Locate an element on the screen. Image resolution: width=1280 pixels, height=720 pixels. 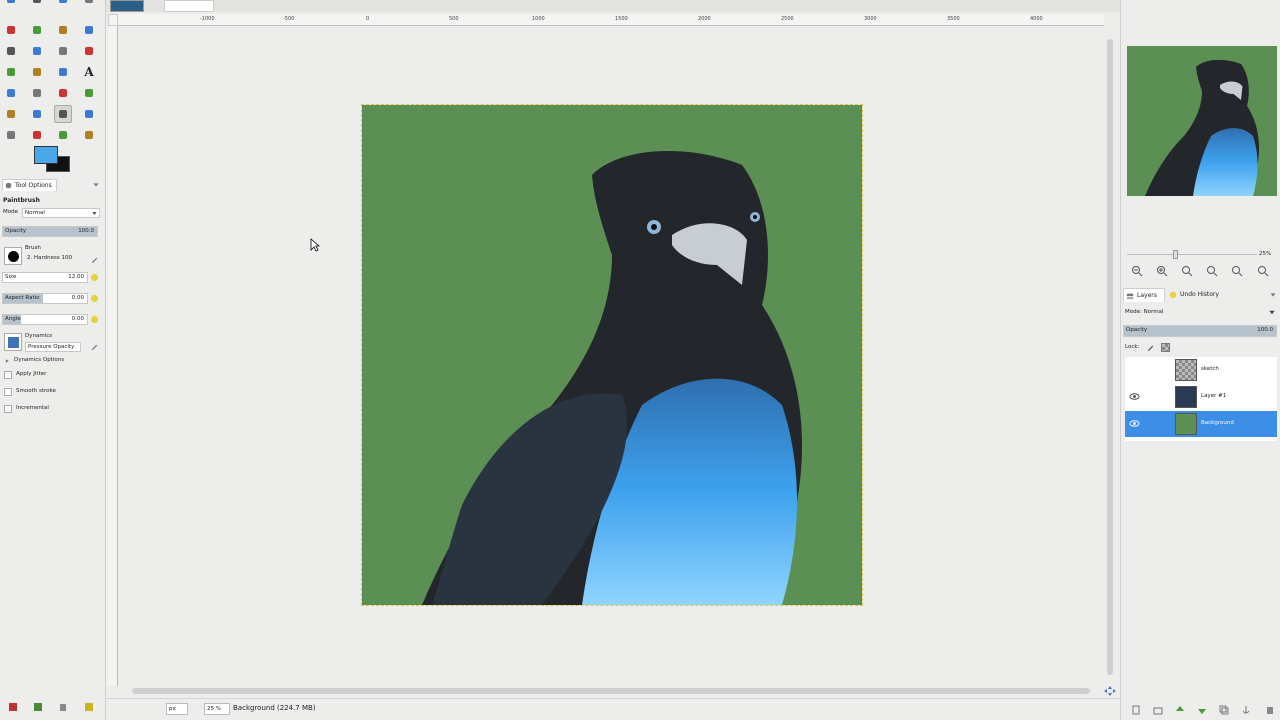
apply-jitter-checkbox is located at coordinates (8, 375).